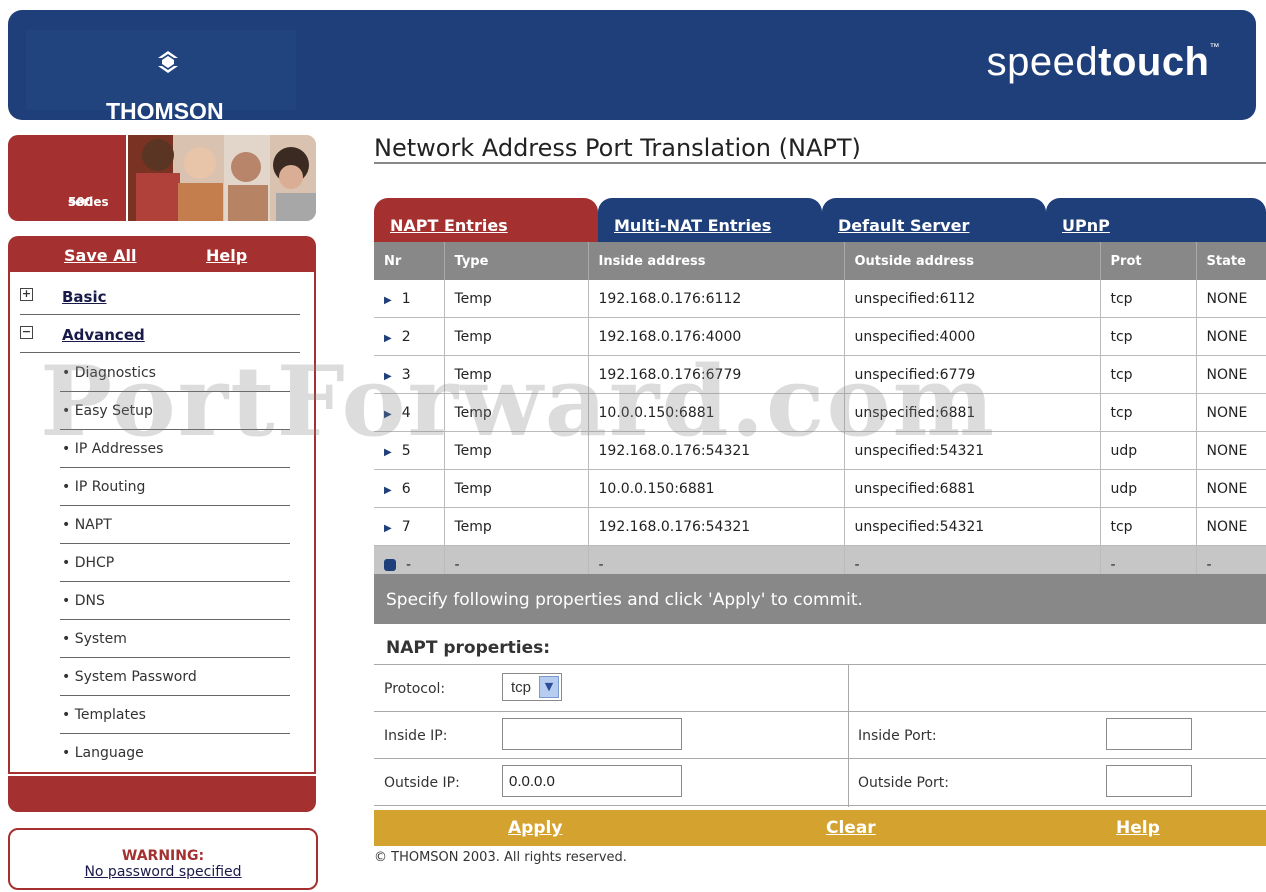 This screenshot has height=892, width=1266. Describe the element at coordinates (175, 752) in the screenshot. I see `sidebar-item-language: • Language` at that location.